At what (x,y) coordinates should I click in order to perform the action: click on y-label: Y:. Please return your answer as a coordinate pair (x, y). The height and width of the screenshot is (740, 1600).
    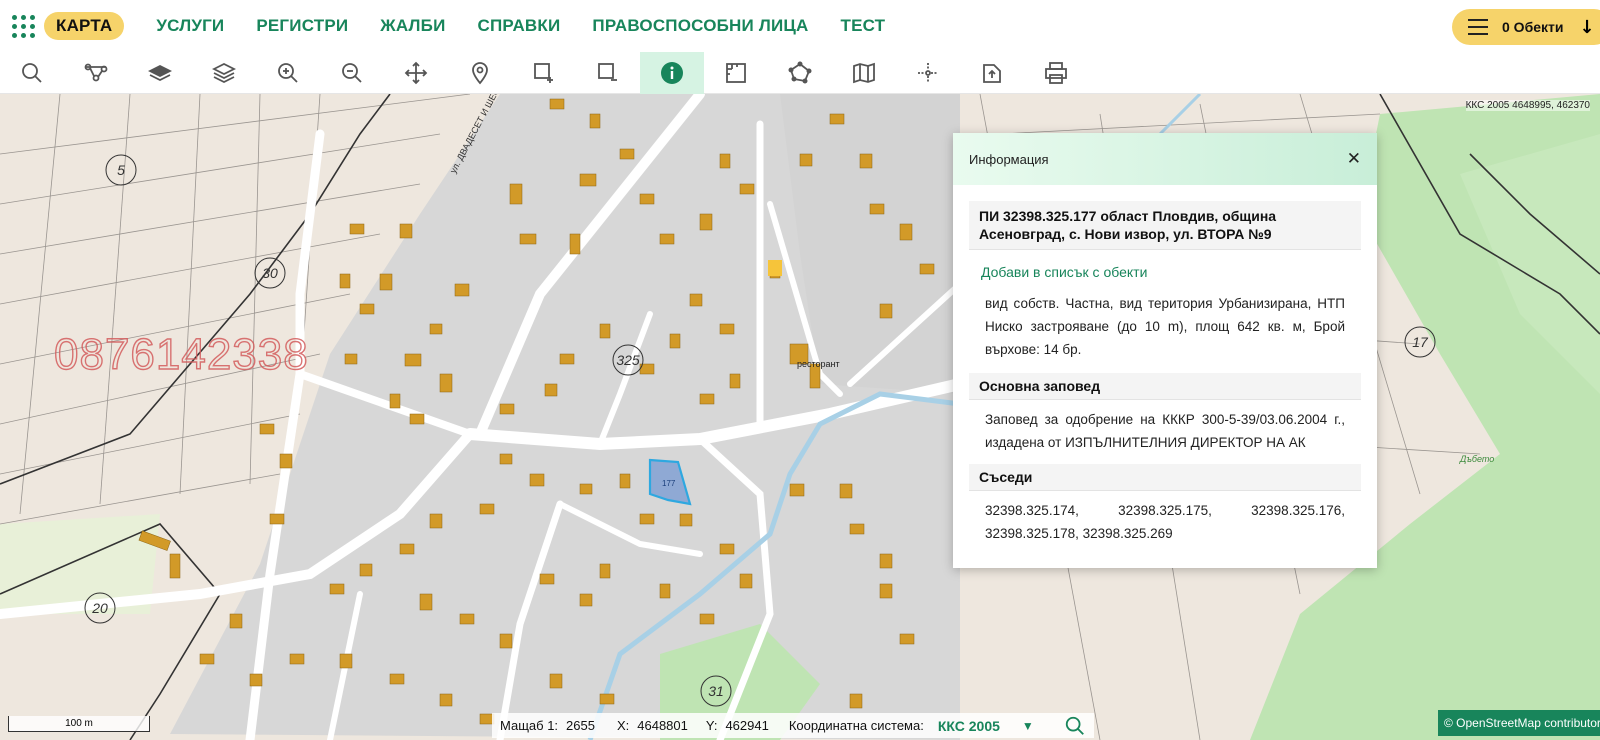
    Looking at the image, I should click on (711, 725).